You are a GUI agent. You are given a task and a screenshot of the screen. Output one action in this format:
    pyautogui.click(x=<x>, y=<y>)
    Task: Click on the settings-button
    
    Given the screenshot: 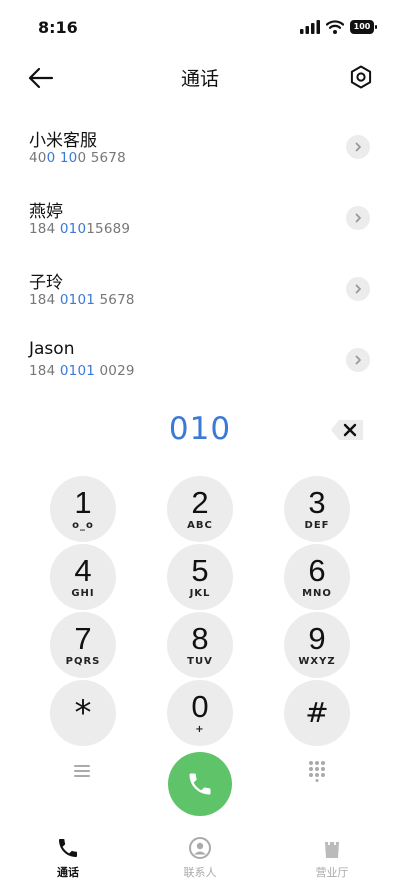 What is the action you would take?
    pyautogui.click(x=361, y=77)
    